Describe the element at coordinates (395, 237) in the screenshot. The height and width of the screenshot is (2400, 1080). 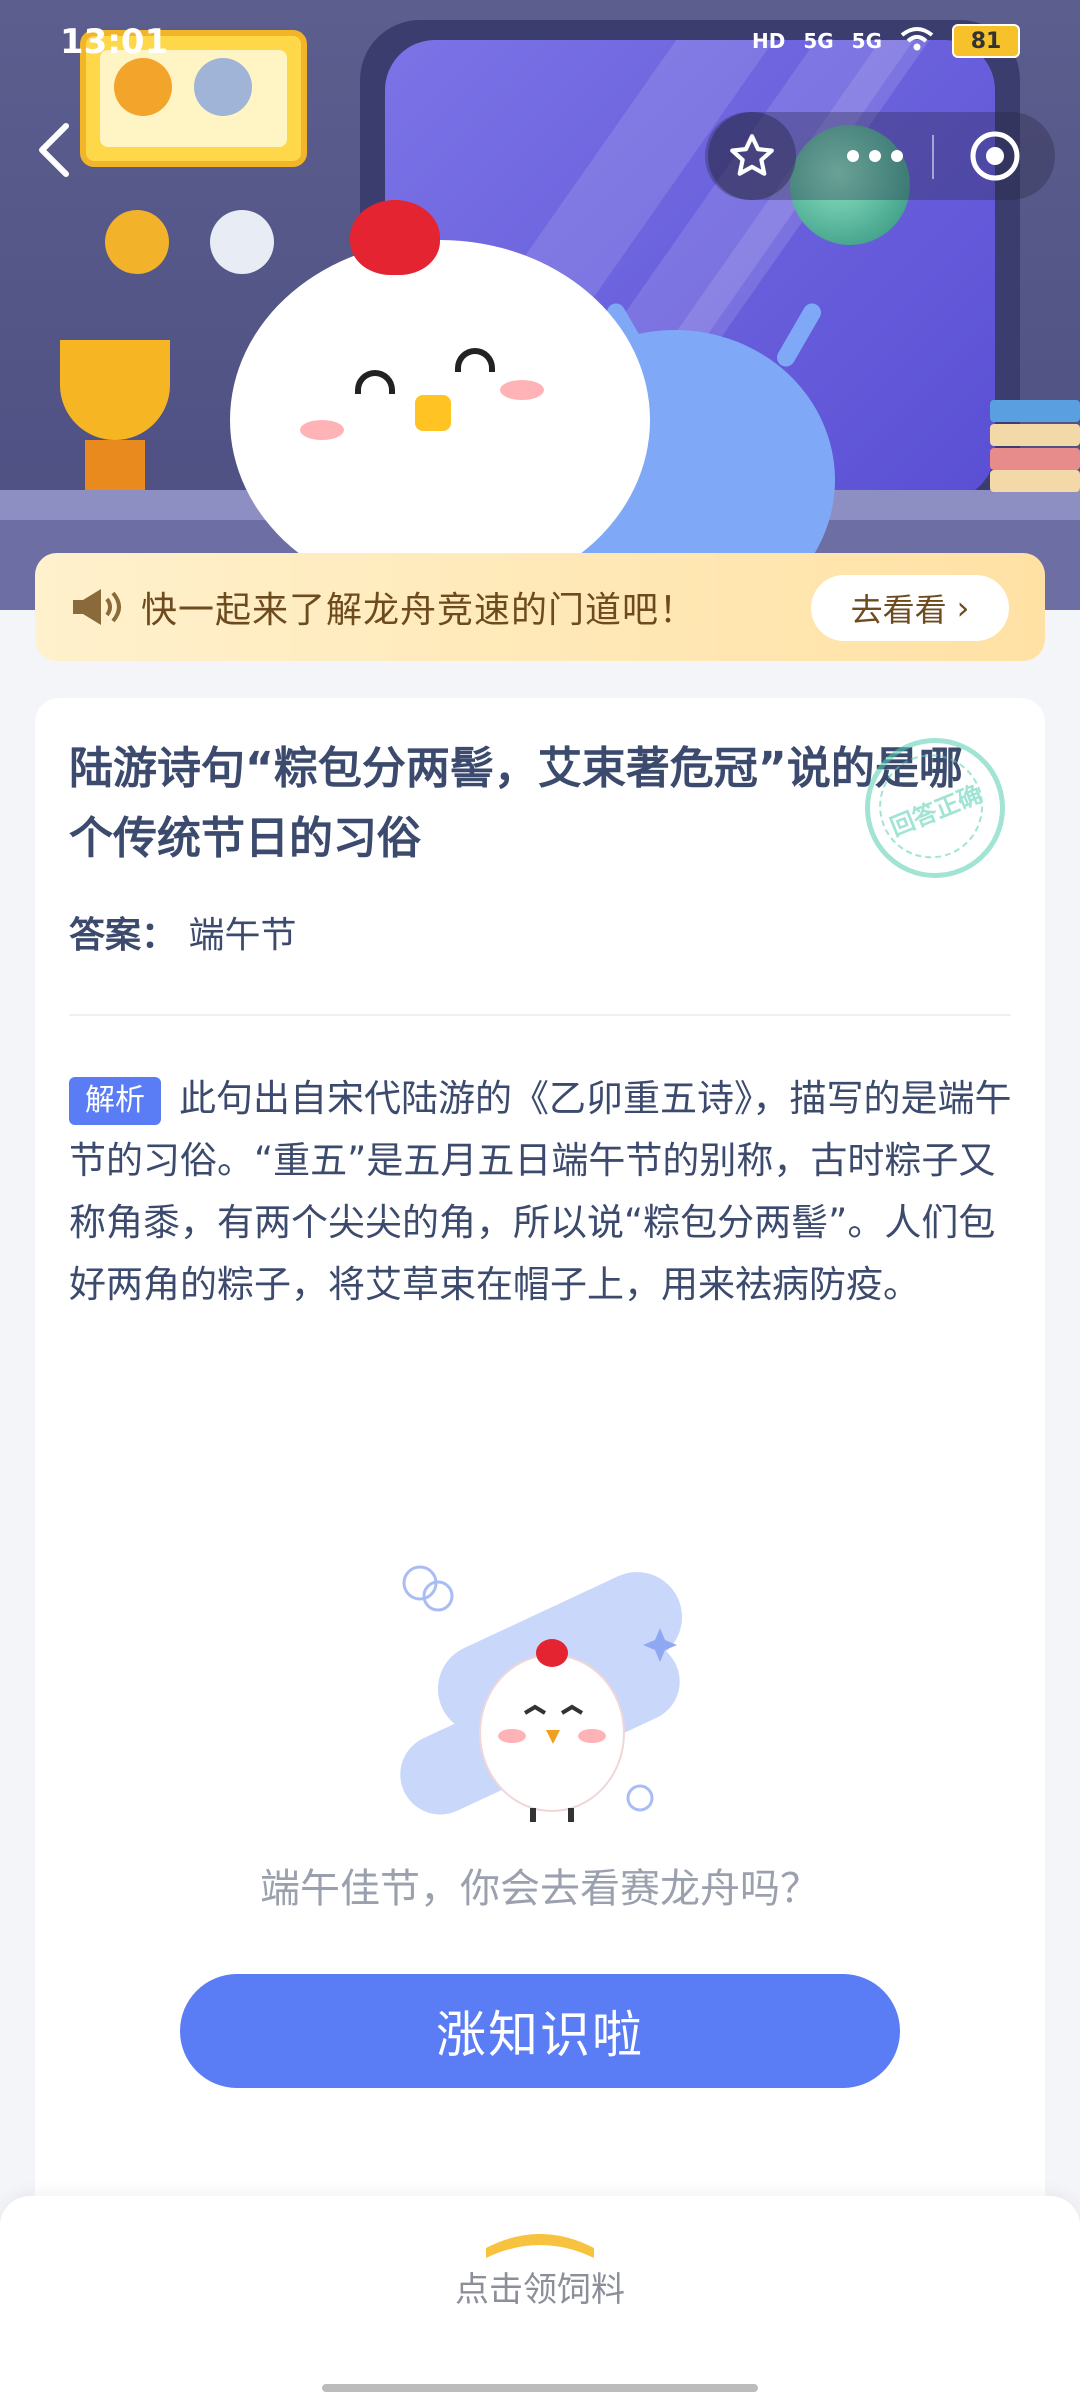
I see `chick-comb` at that location.